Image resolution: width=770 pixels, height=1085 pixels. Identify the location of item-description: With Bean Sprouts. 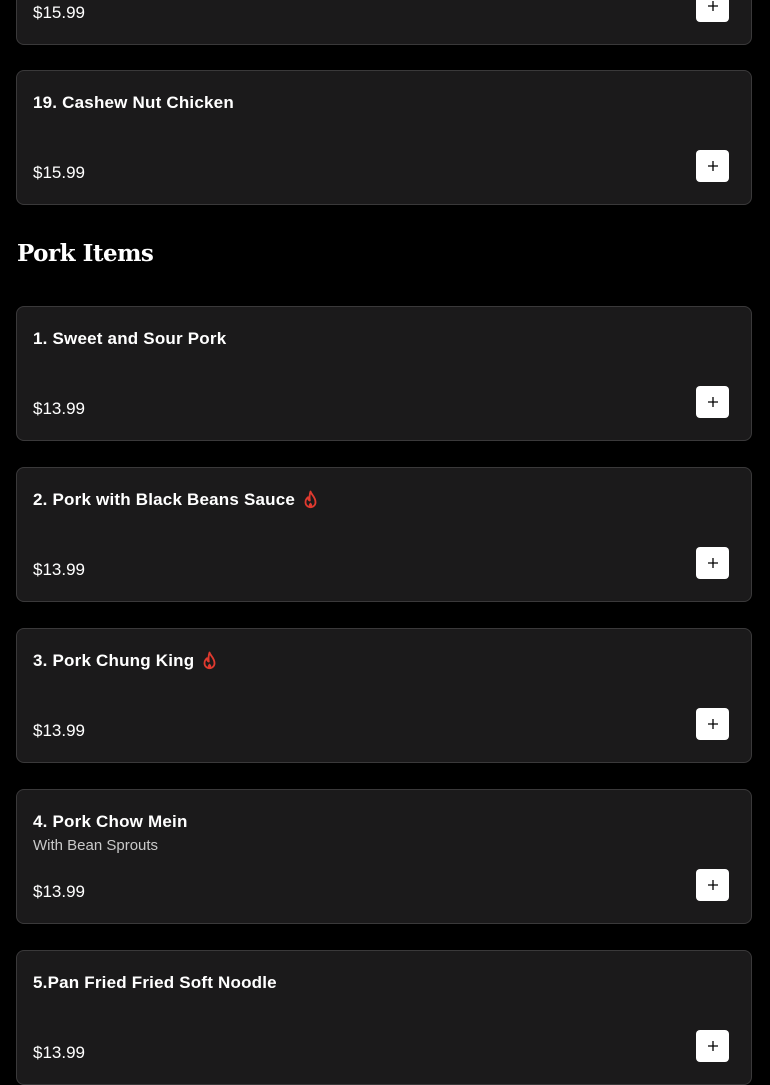
(96, 845).